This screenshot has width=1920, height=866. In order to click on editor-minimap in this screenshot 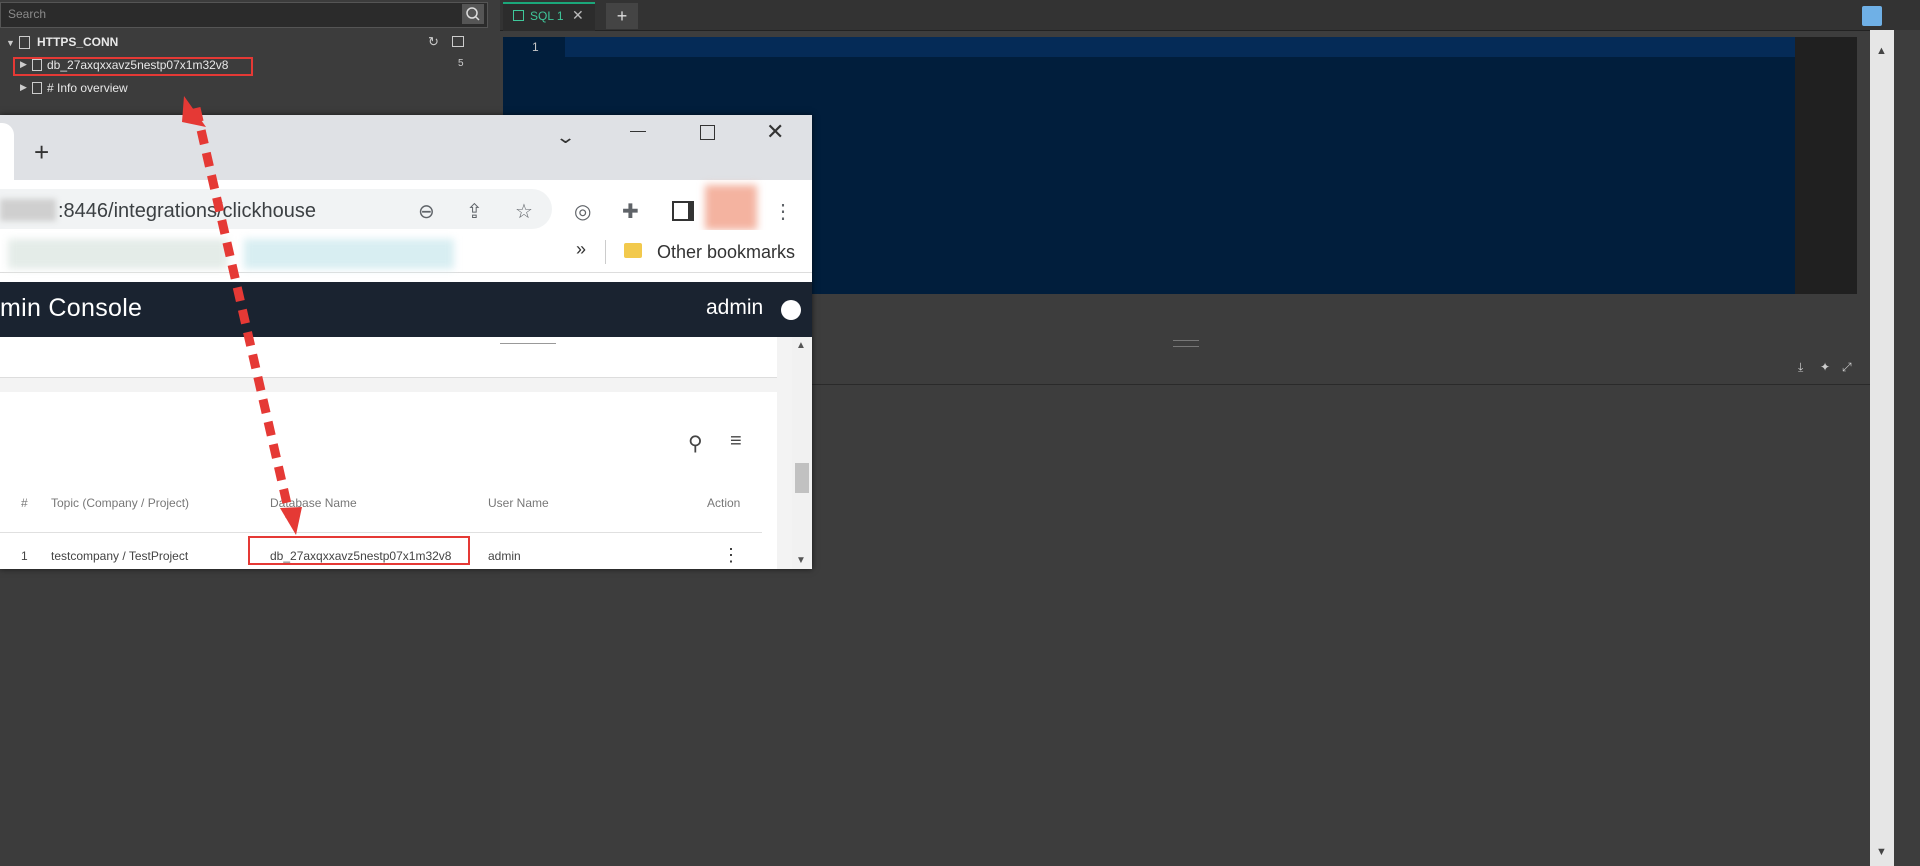, I will do `click(1826, 165)`.